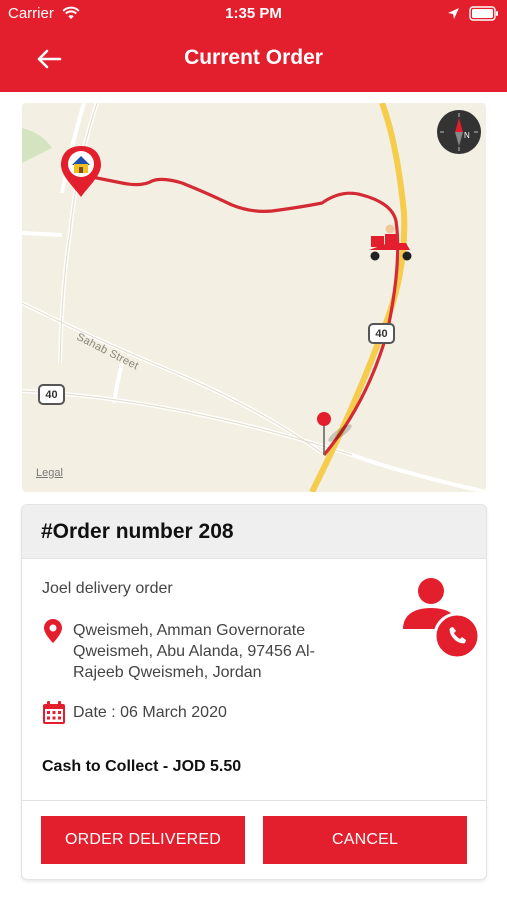 This screenshot has height=900, width=507. Describe the element at coordinates (54, 712) in the screenshot. I see `calendar-icon` at that location.